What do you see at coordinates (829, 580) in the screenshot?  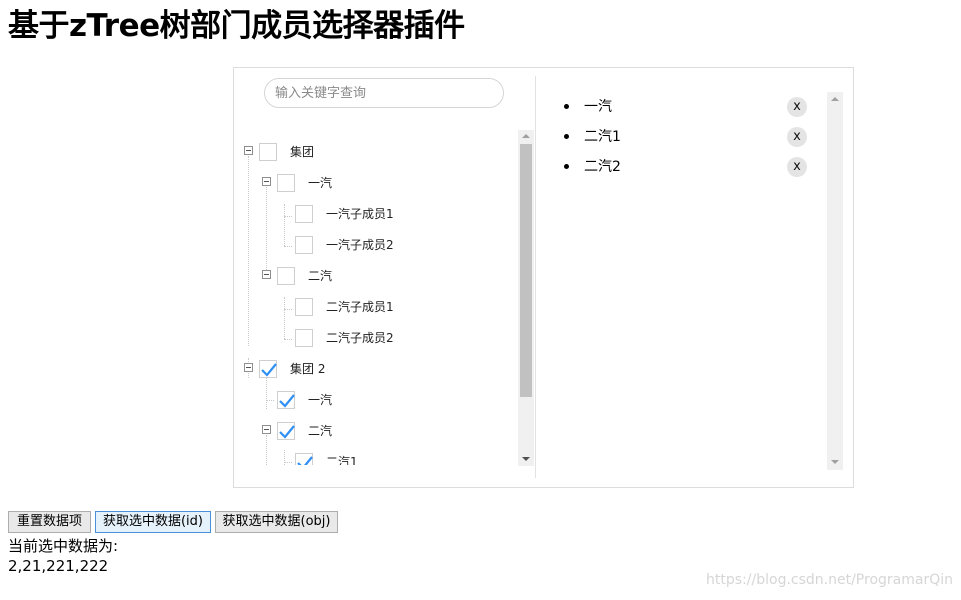 I see `watermark: https://blog.csdn.net/ProgramarQin` at bounding box center [829, 580].